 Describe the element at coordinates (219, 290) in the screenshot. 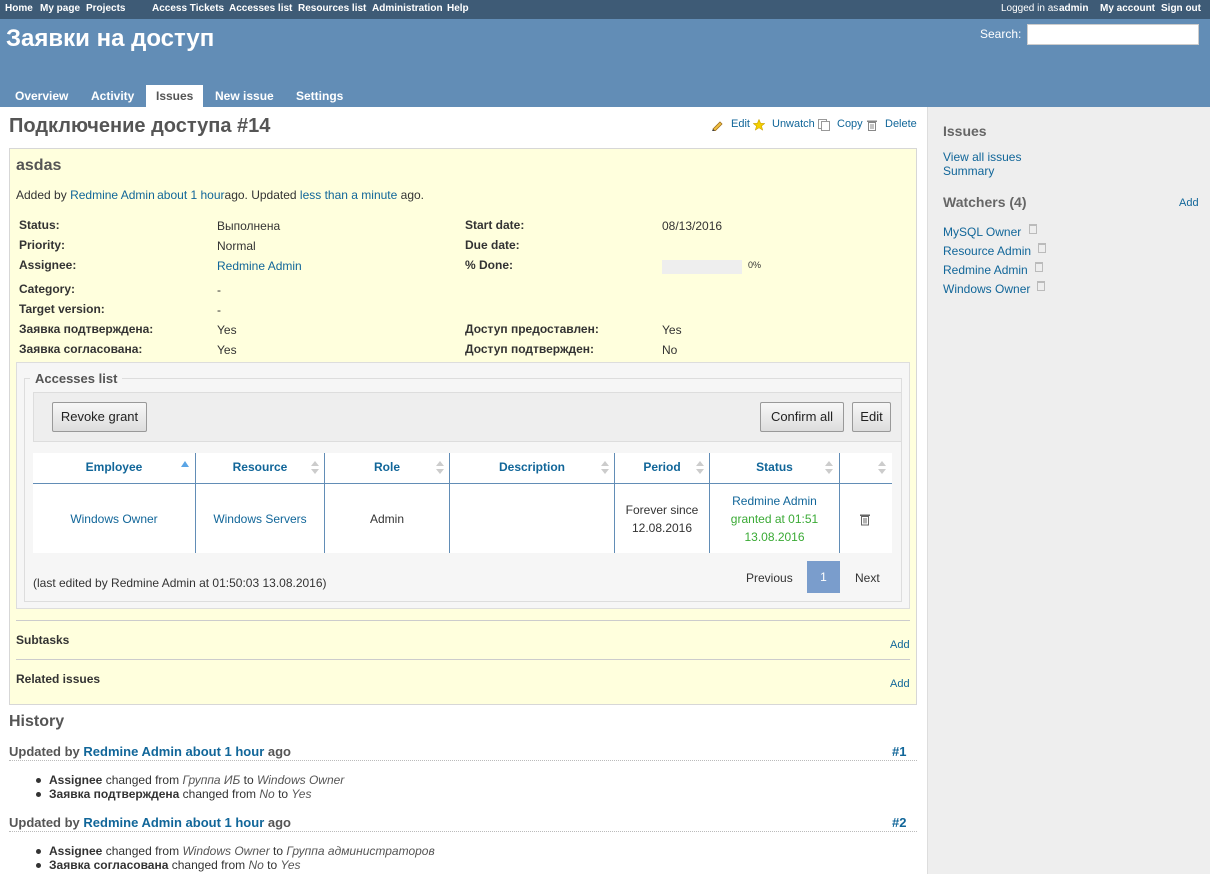

I see `category-value: -` at that location.